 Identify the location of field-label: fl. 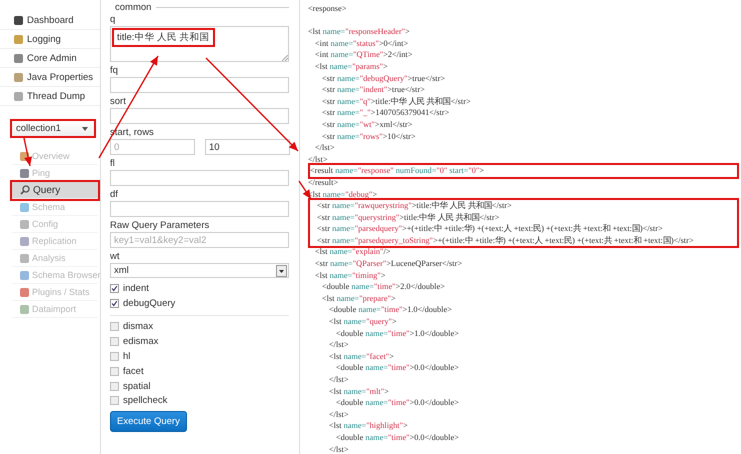
(113, 164).